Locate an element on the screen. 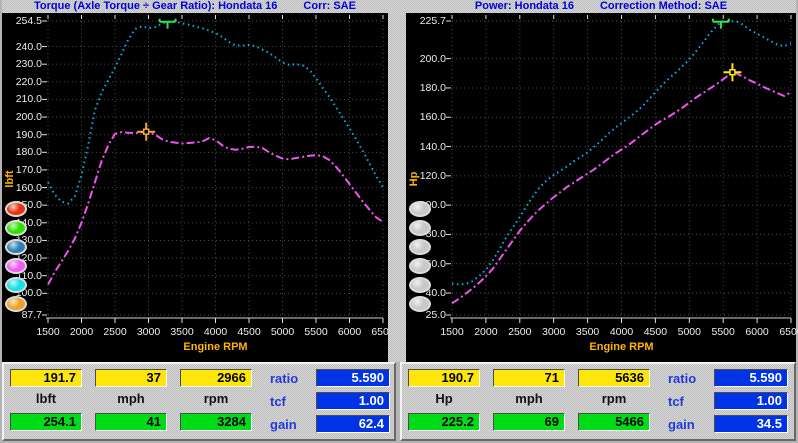 This screenshot has width=798, height=443. y-axis-tick-label: 220.0 is located at coordinates (28, 81).